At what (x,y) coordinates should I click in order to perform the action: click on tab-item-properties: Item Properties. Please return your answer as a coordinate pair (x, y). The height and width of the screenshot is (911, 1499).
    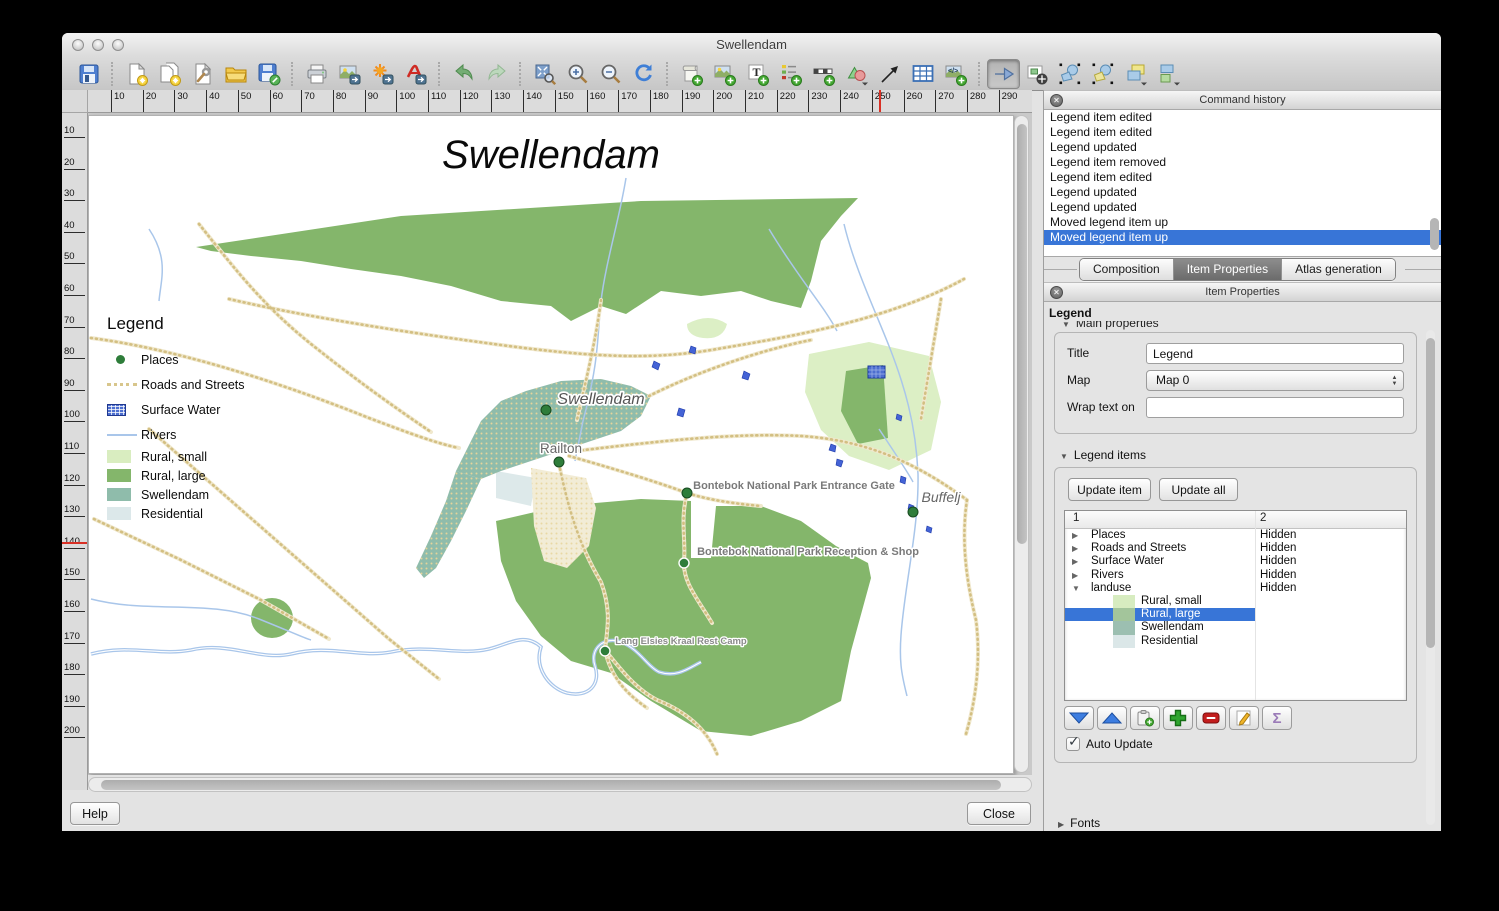
    Looking at the image, I should click on (1227, 269).